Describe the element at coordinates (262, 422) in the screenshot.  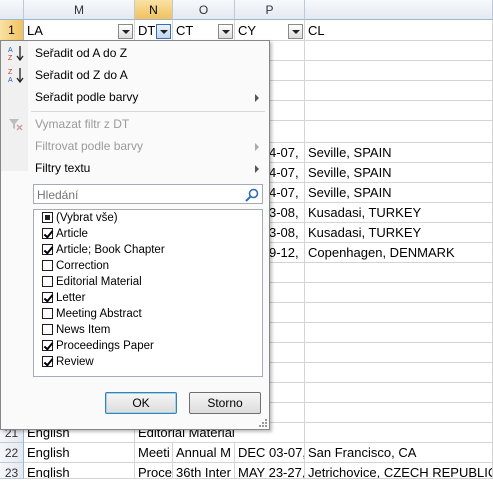
I see `resize-grip-icon` at that location.